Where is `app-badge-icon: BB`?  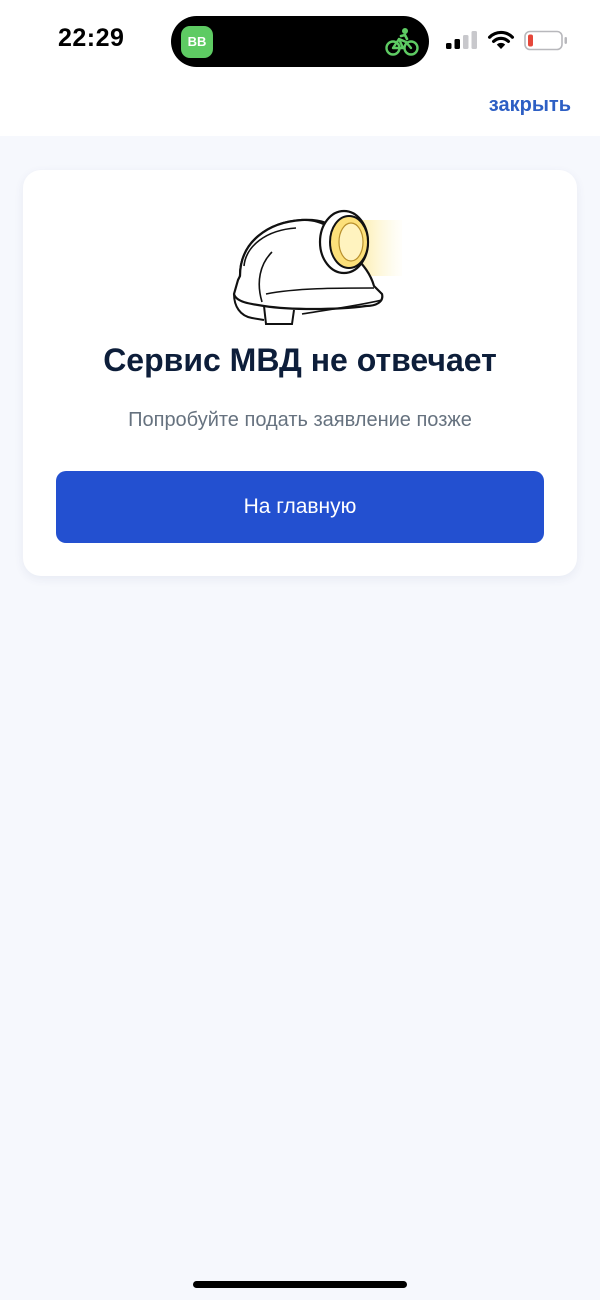 app-badge-icon: BB is located at coordinates (197, 42).